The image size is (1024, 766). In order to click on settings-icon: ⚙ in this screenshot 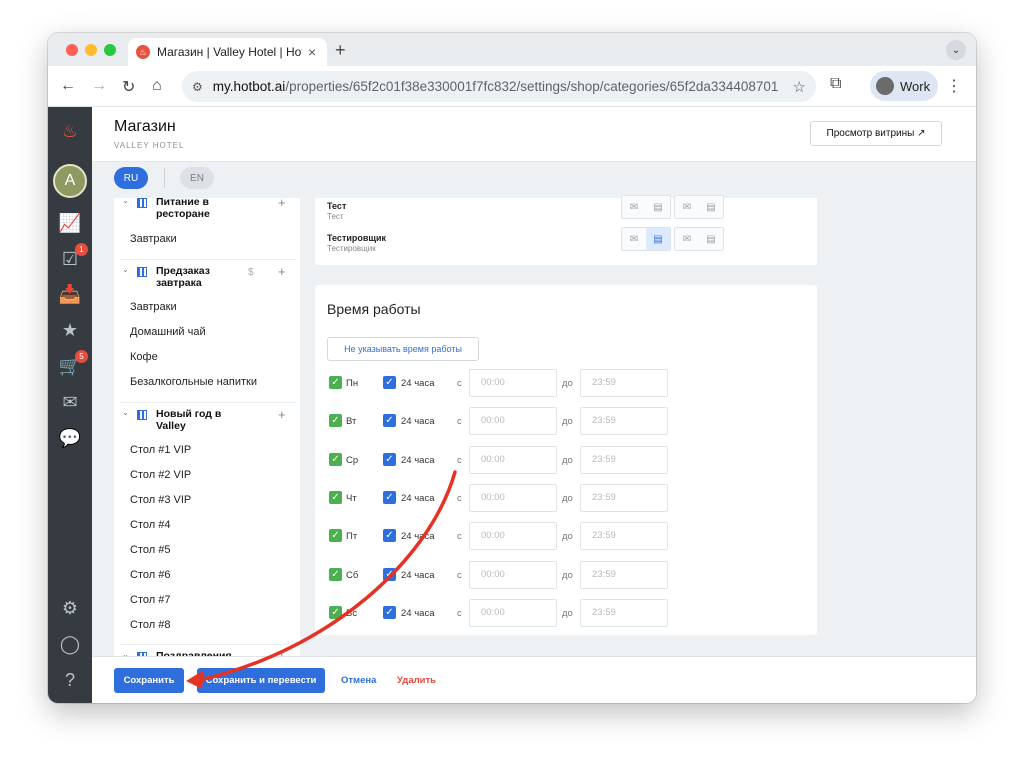, I will do `click(70, 608)`.